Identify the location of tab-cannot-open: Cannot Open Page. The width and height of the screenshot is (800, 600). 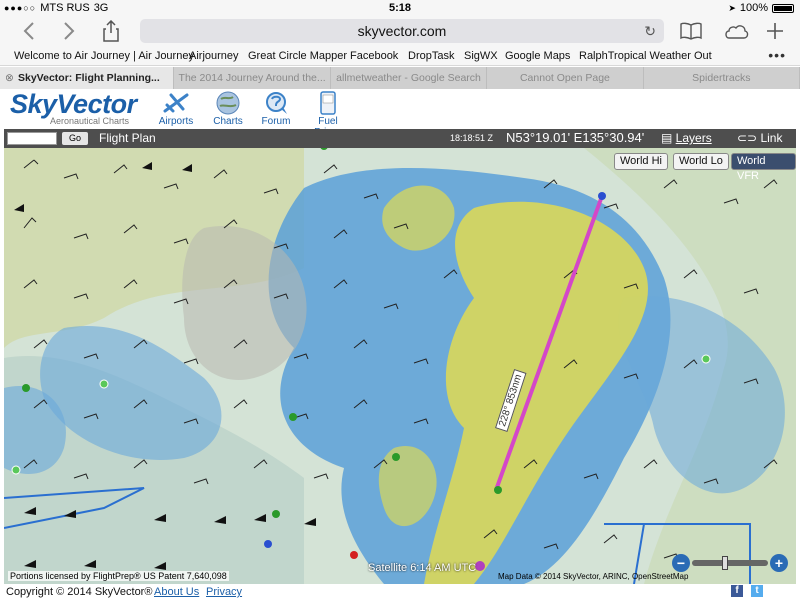
(565, 78).